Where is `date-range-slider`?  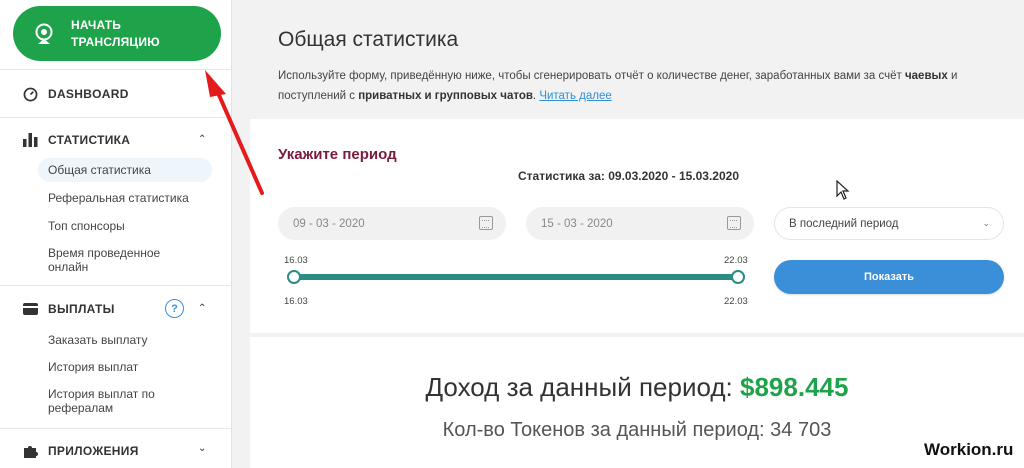
date-range-slider is located at coordinates (515, 277).